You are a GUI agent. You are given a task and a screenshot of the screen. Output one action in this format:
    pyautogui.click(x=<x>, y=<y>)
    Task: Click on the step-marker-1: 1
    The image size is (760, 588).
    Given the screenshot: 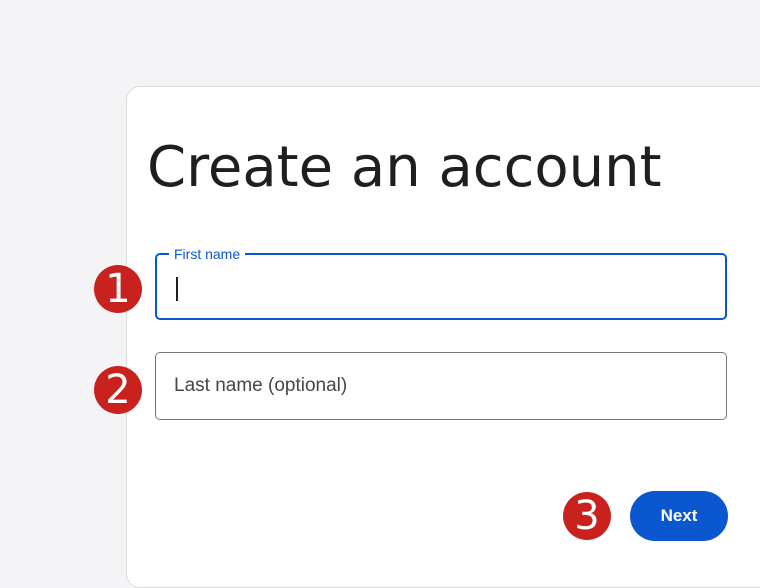 What is the action you would take?
    pyautogui.click(x=118, y=289)
    